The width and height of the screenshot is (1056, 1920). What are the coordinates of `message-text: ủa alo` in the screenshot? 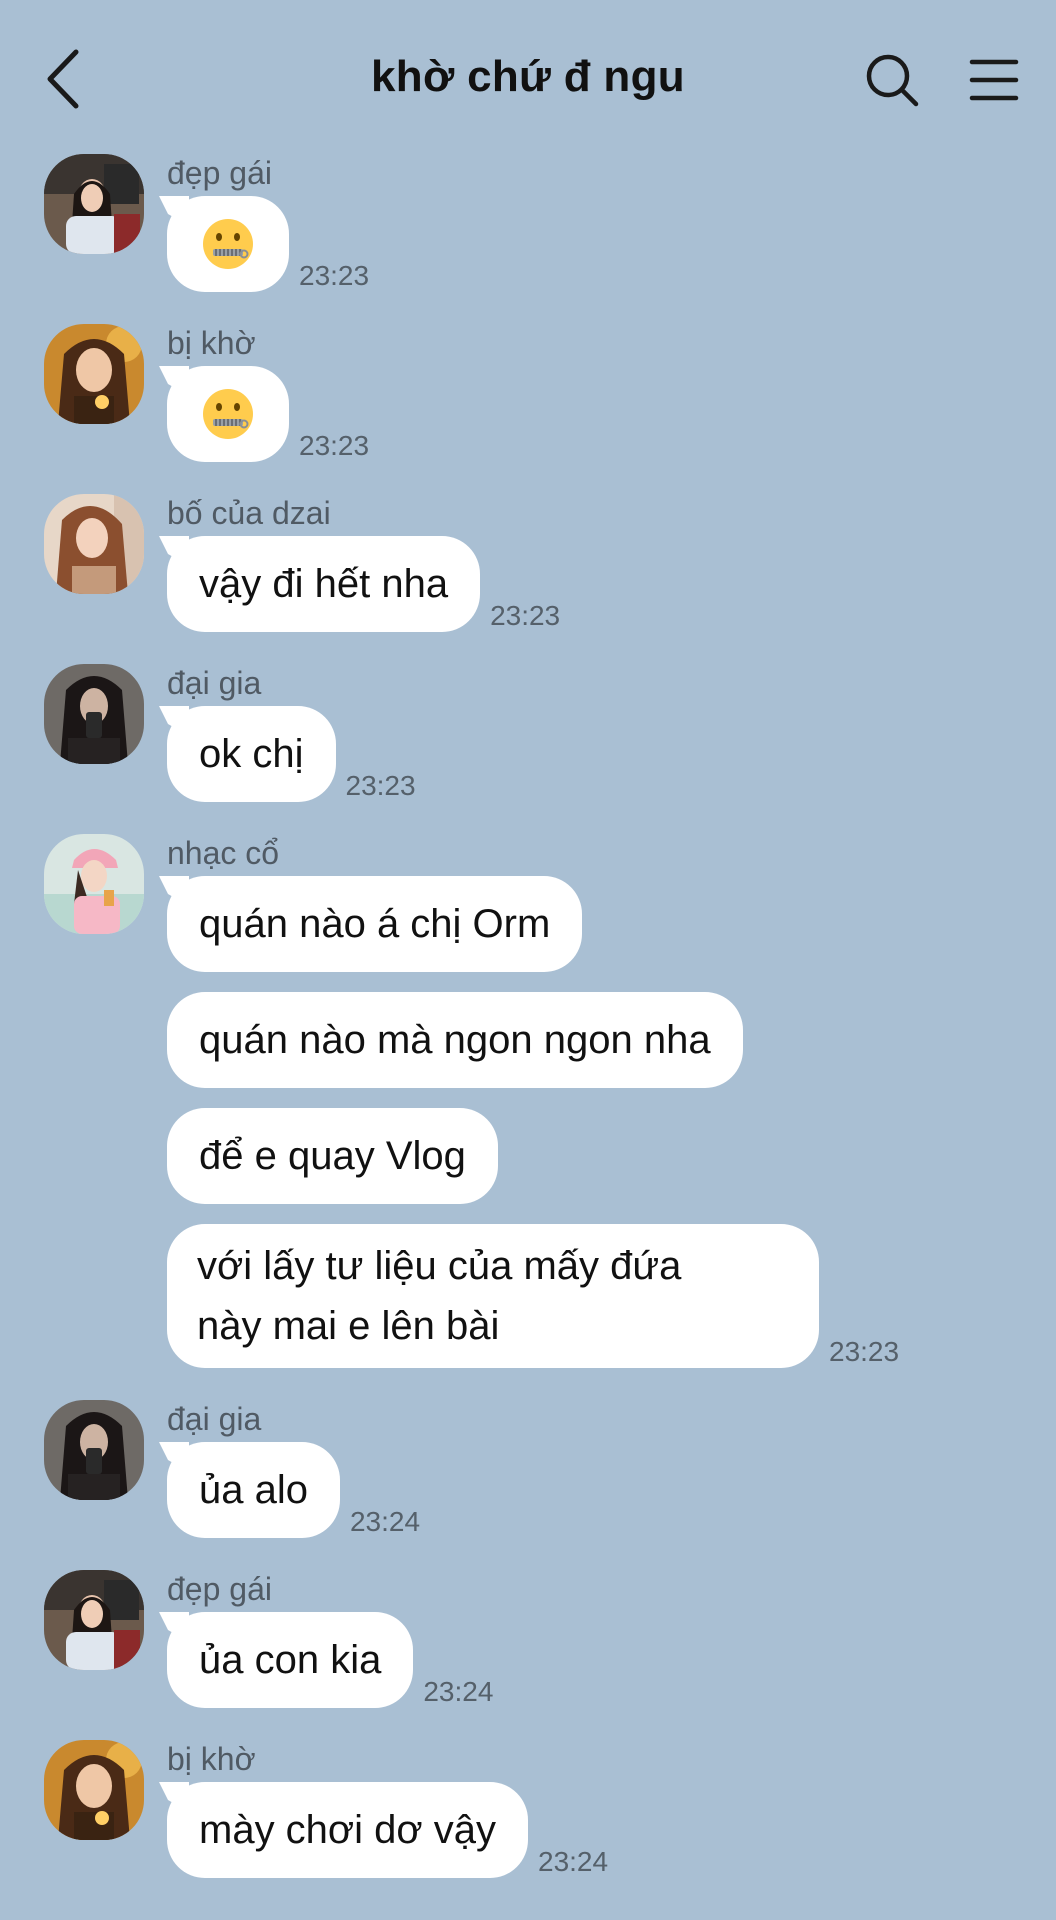 It's located at (253, 1490).